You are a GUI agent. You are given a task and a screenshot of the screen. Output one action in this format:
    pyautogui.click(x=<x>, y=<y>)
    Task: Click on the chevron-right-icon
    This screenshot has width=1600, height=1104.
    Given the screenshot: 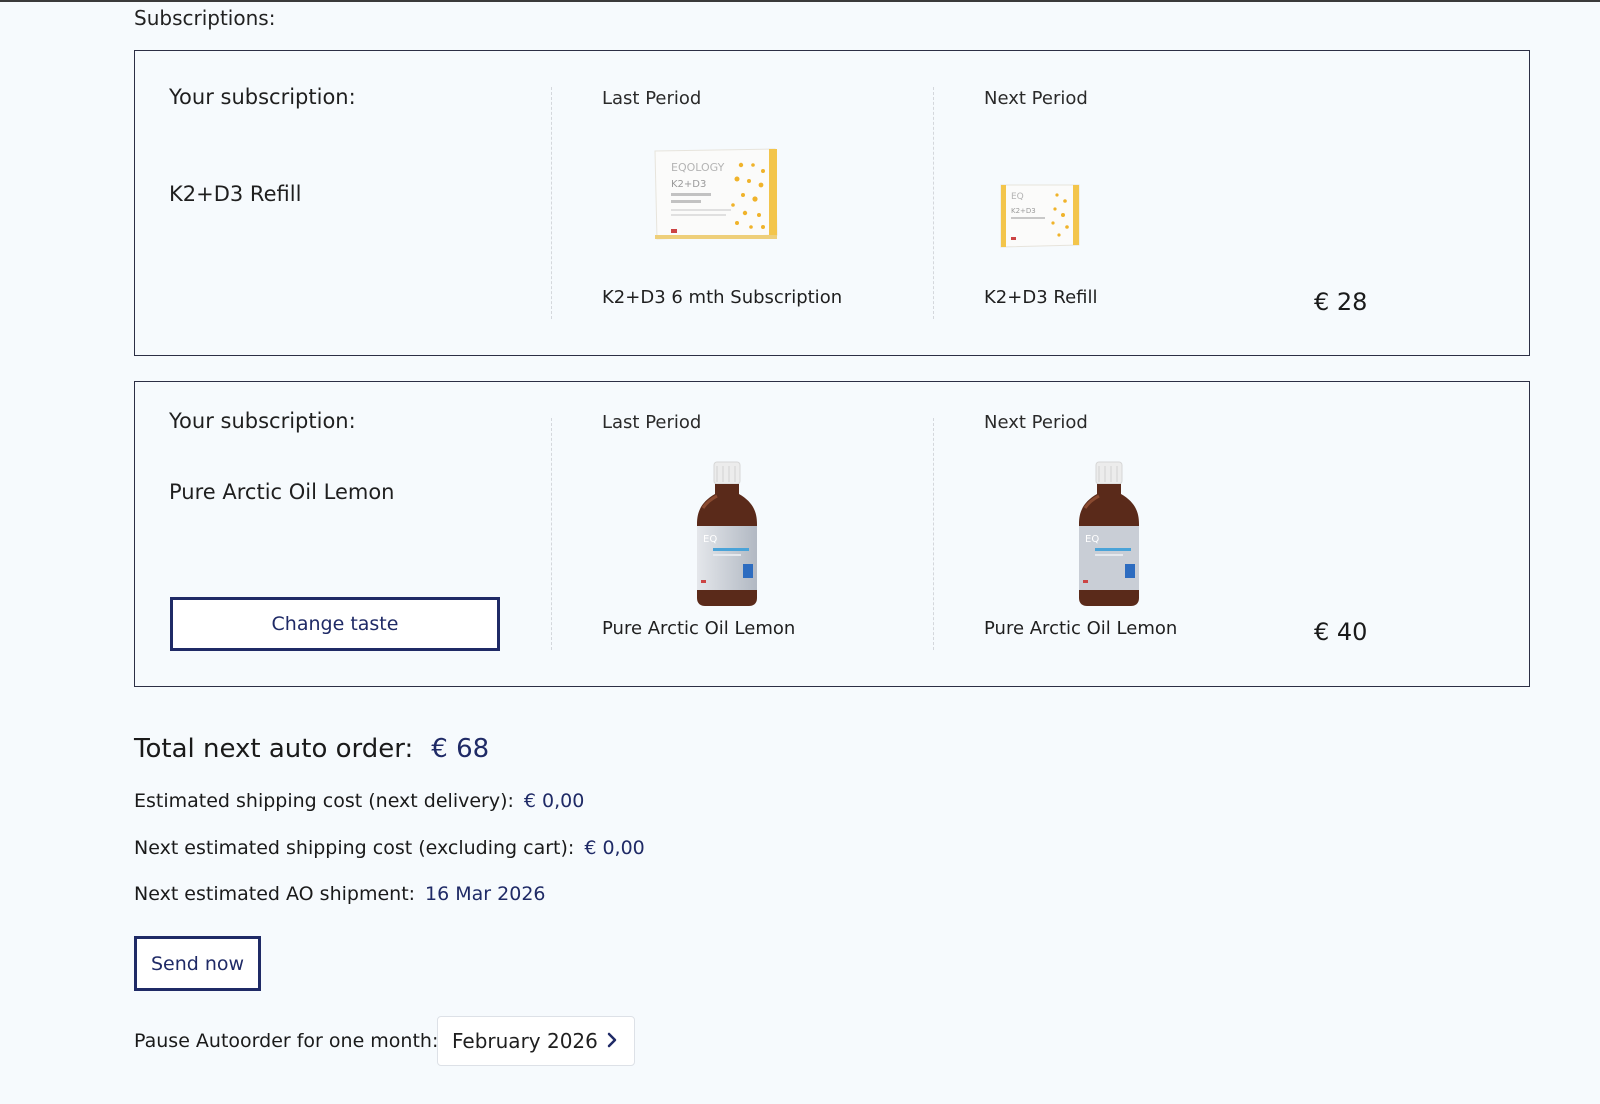 What is the action you would take?
    pyautogui.click(x=612, y=1040)
    